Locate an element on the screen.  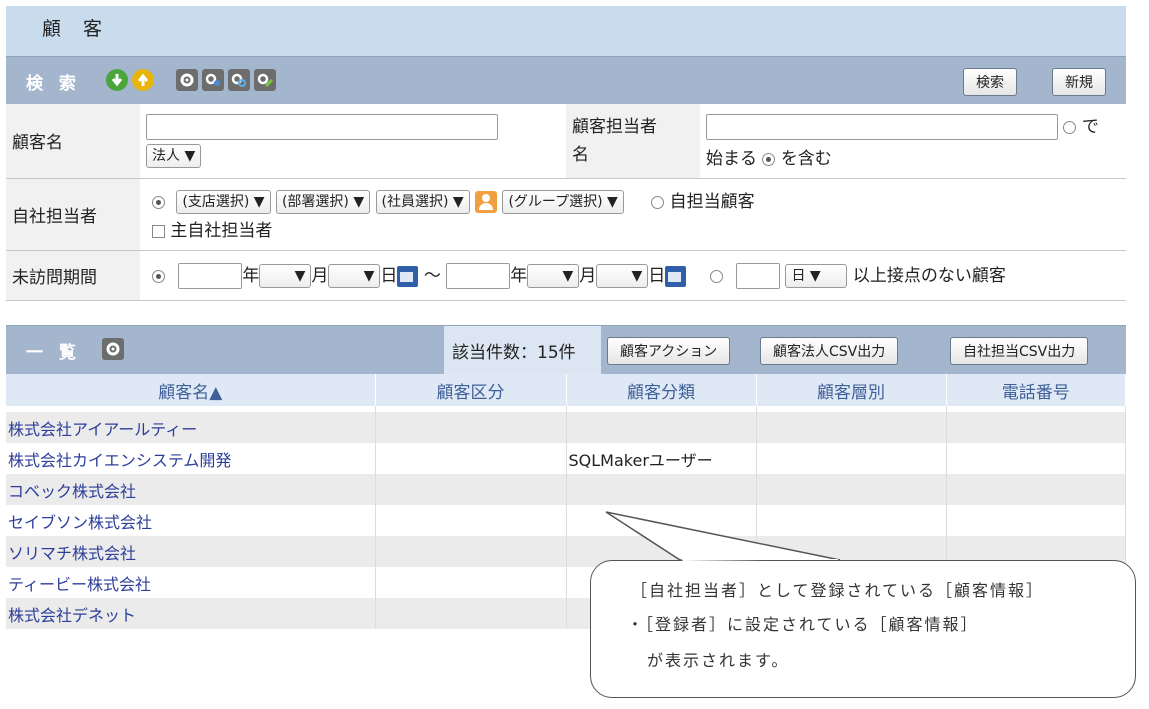
callout-line3: が表示されます。 is located at coordinates (718, 660).